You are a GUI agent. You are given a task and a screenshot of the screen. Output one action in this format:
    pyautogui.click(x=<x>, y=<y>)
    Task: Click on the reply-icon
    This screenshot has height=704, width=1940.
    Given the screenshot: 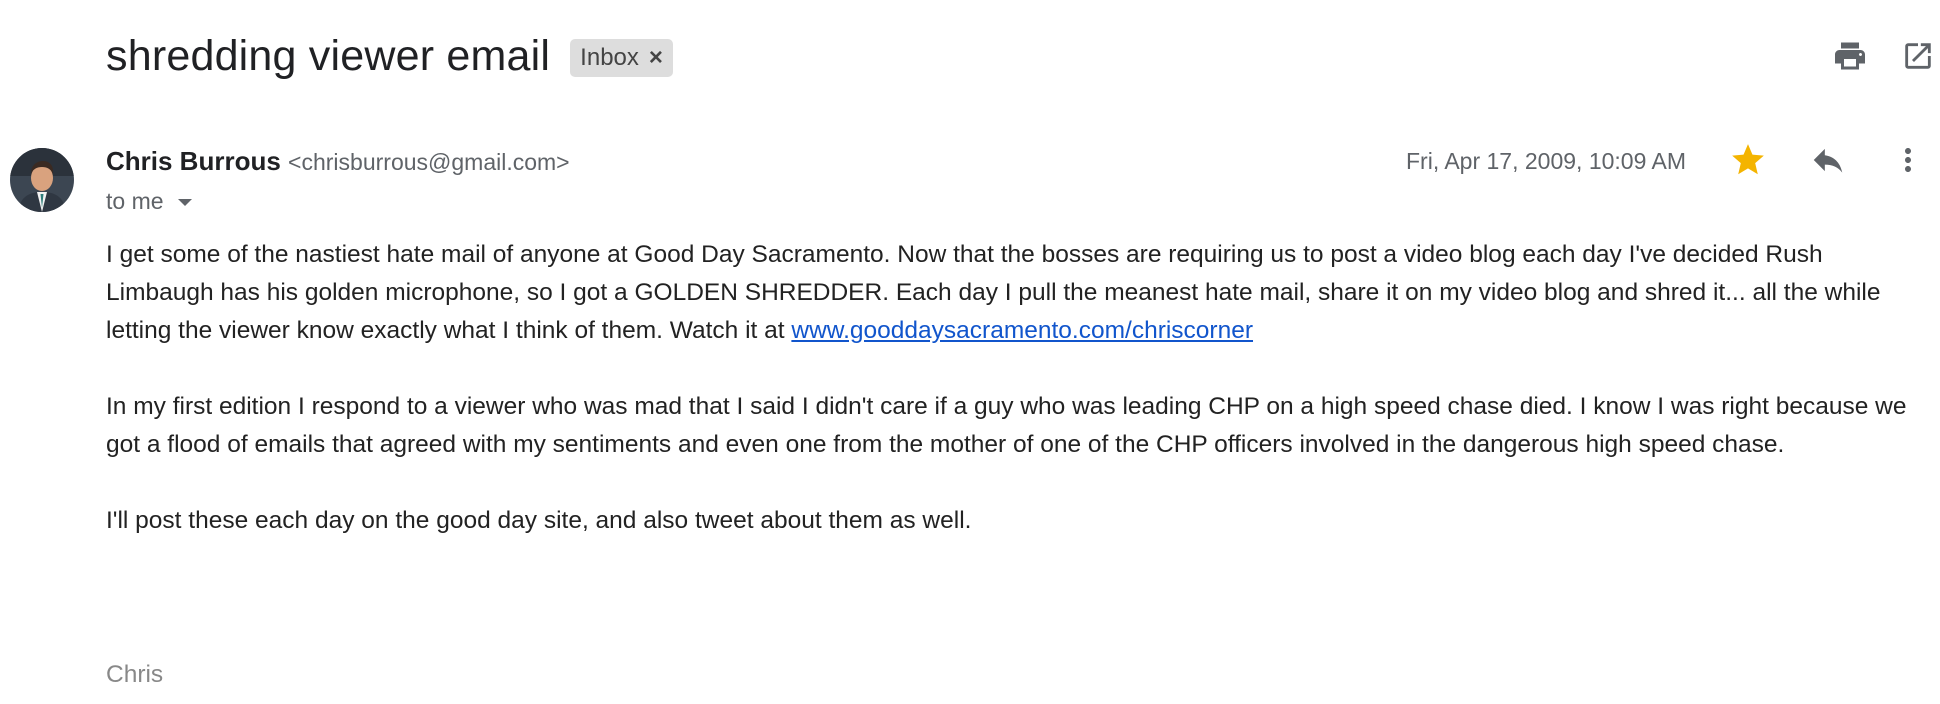 What is the action you would take?
    pyautogui.click(x=1828, y=160)
    